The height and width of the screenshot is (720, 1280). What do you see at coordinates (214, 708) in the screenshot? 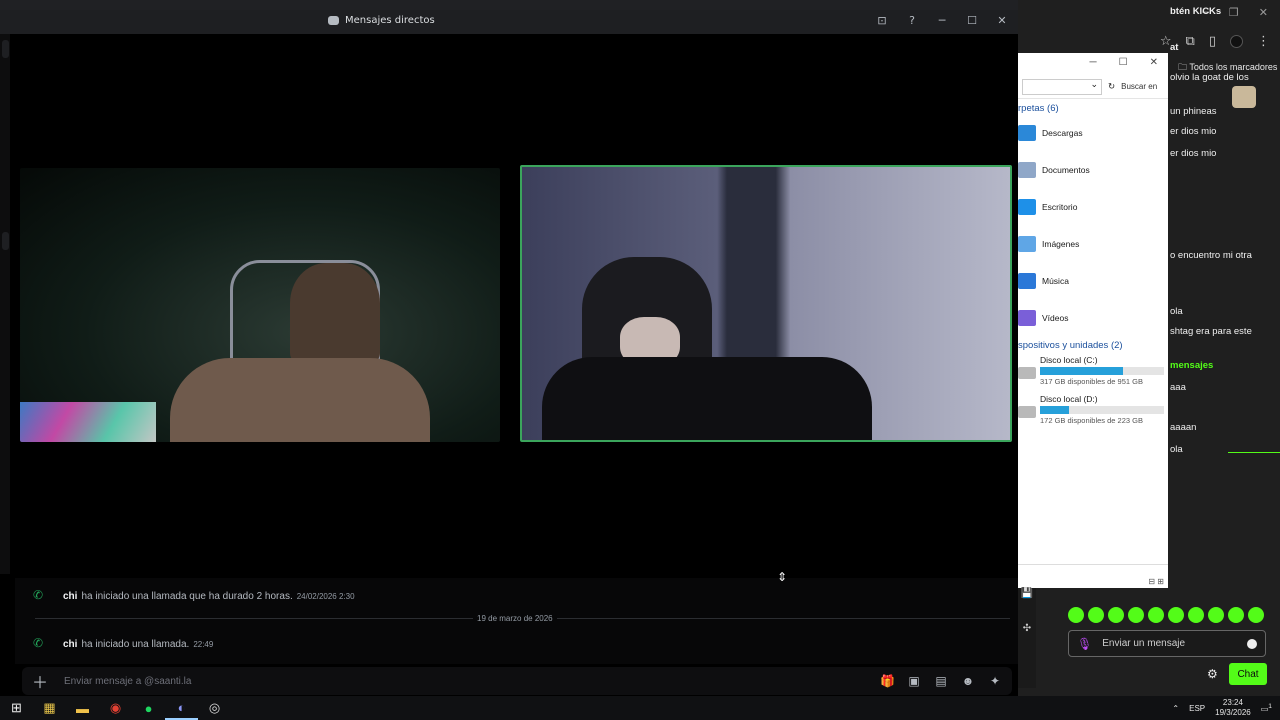
I see `obs-icon: ◎` at bounding box center [214, 708].